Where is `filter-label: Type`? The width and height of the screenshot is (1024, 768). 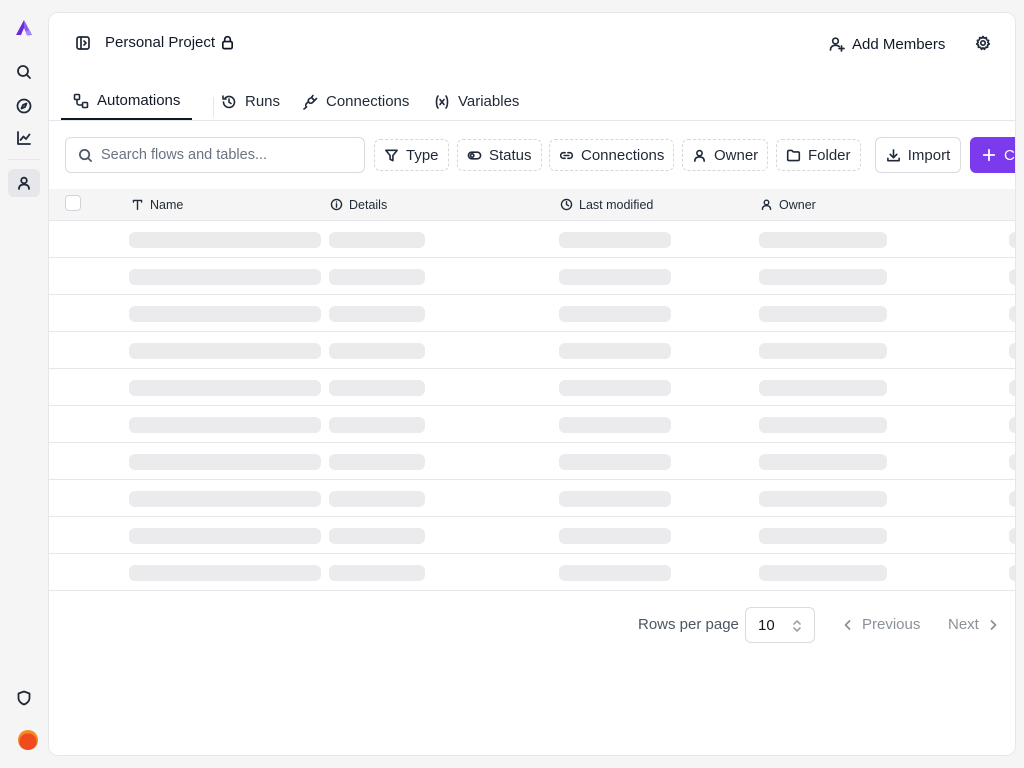
filter-label: Type is located at coordinates (422, 155).